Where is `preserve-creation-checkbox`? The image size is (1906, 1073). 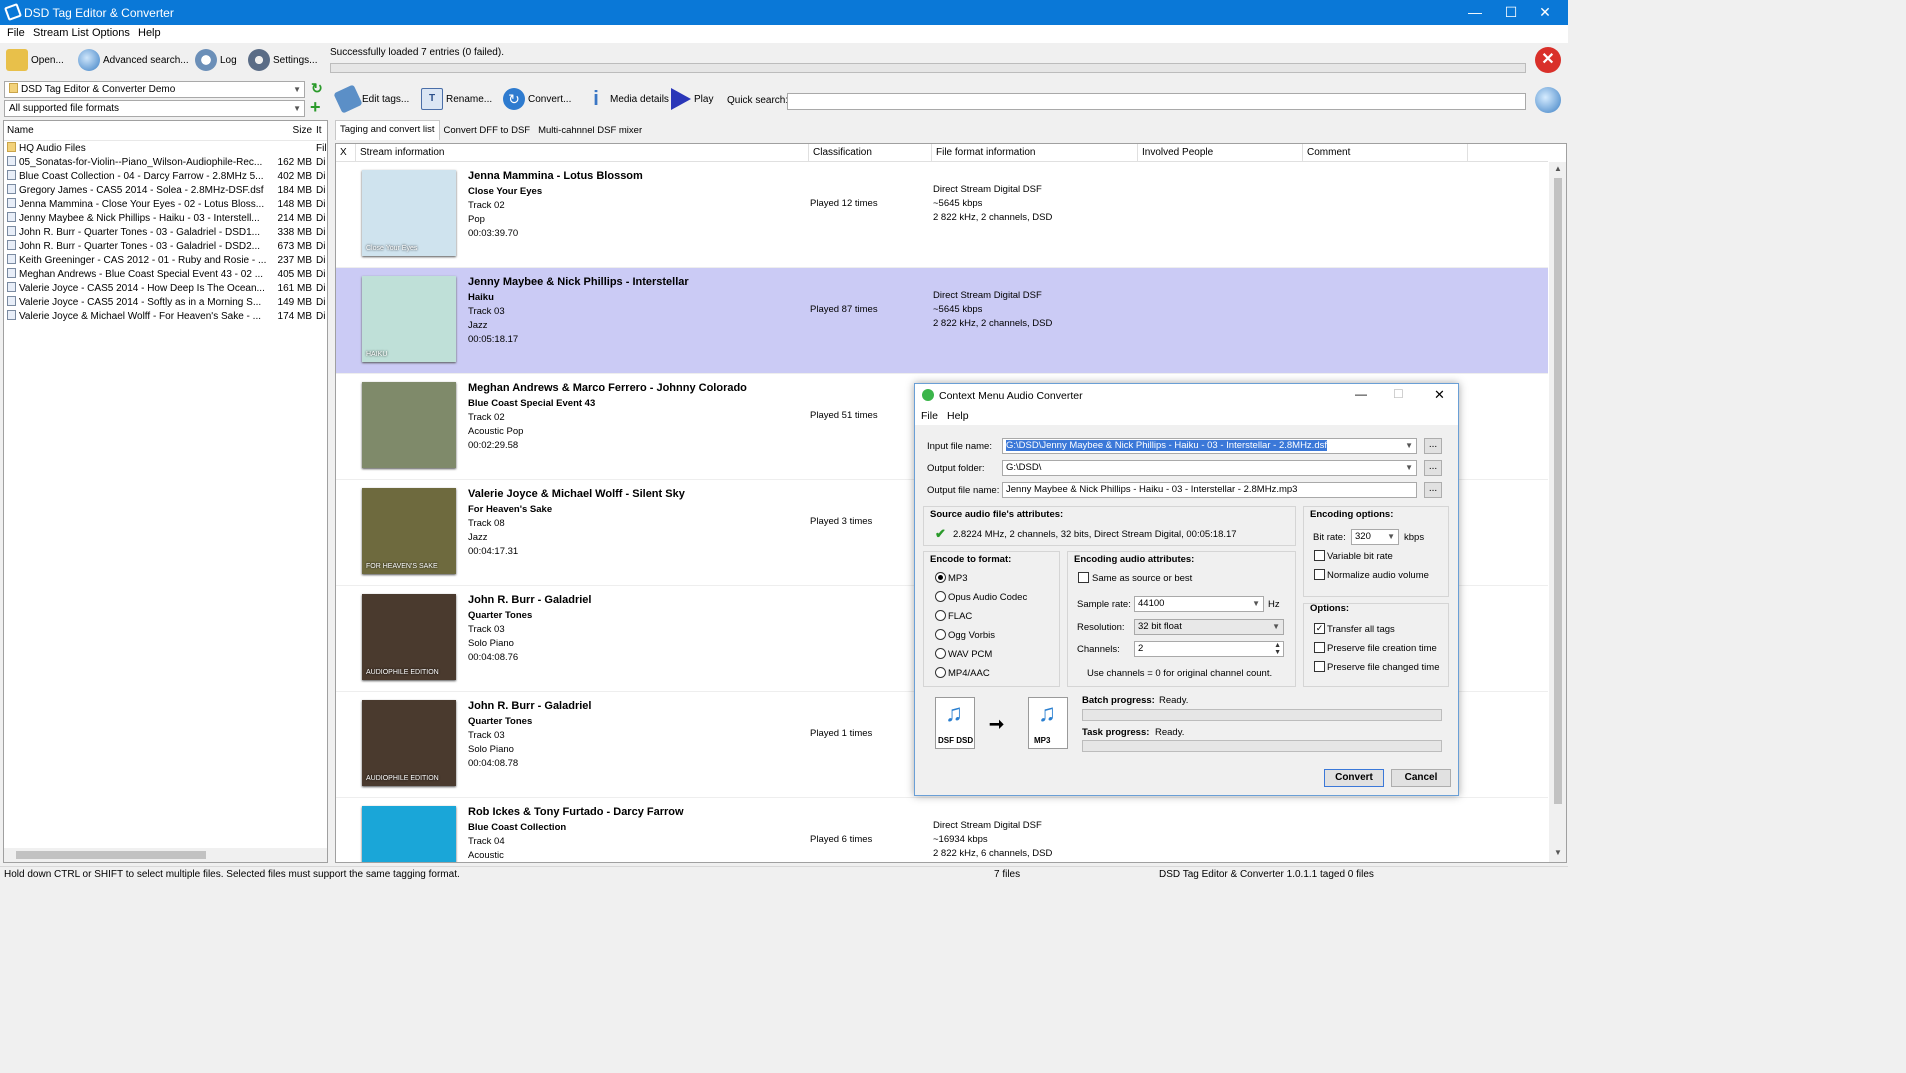
preserve-creation-checkbox is located at coordinates (1319, 647).